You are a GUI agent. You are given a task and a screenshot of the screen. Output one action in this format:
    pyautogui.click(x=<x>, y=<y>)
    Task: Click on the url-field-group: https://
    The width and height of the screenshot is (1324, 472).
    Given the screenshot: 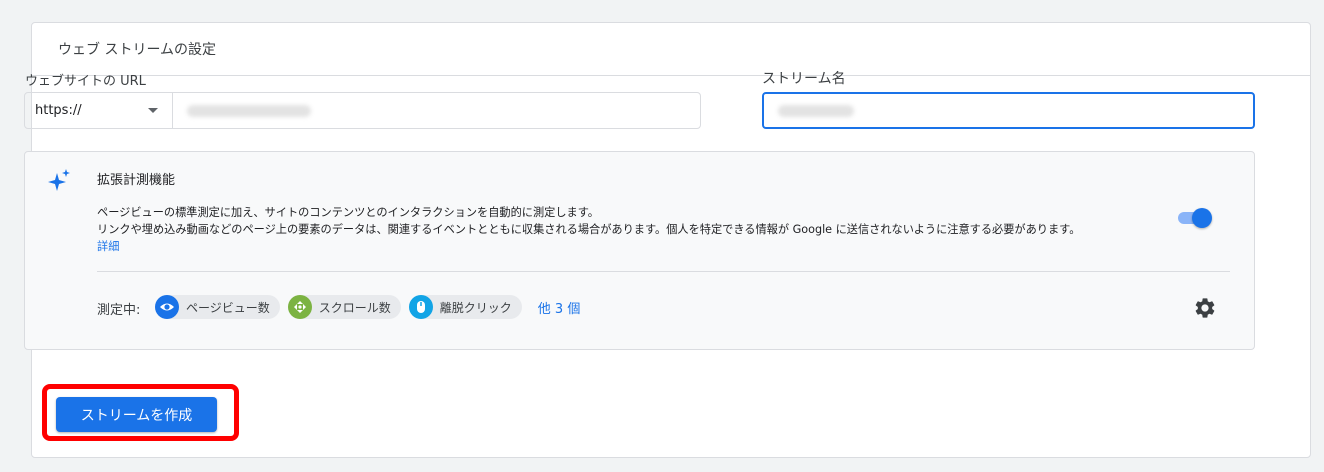 What is the action you would take?
    pyautogui.click(x=362, y=110)
    